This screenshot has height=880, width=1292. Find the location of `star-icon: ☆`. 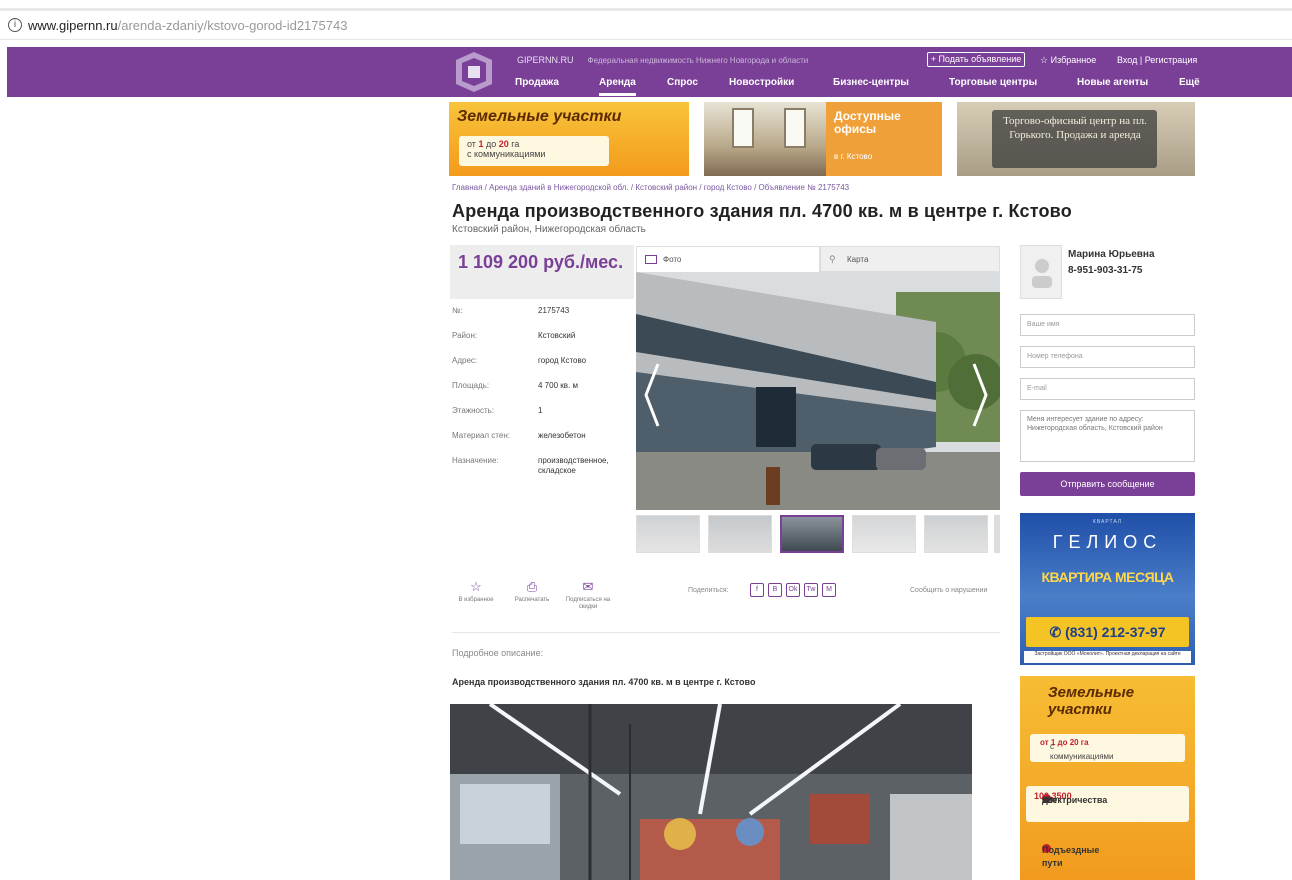

star-icon: ☆ is located at coordinates (1044, 60).